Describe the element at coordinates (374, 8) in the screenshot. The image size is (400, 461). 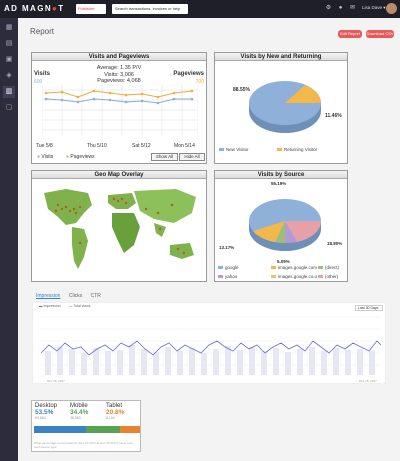
I see `user-name: Lisa Dave ▾` at that location.